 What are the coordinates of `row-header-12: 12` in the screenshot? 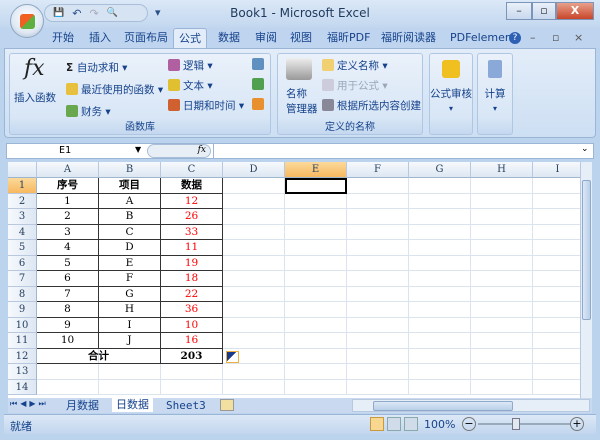 It's located at (22, 356).